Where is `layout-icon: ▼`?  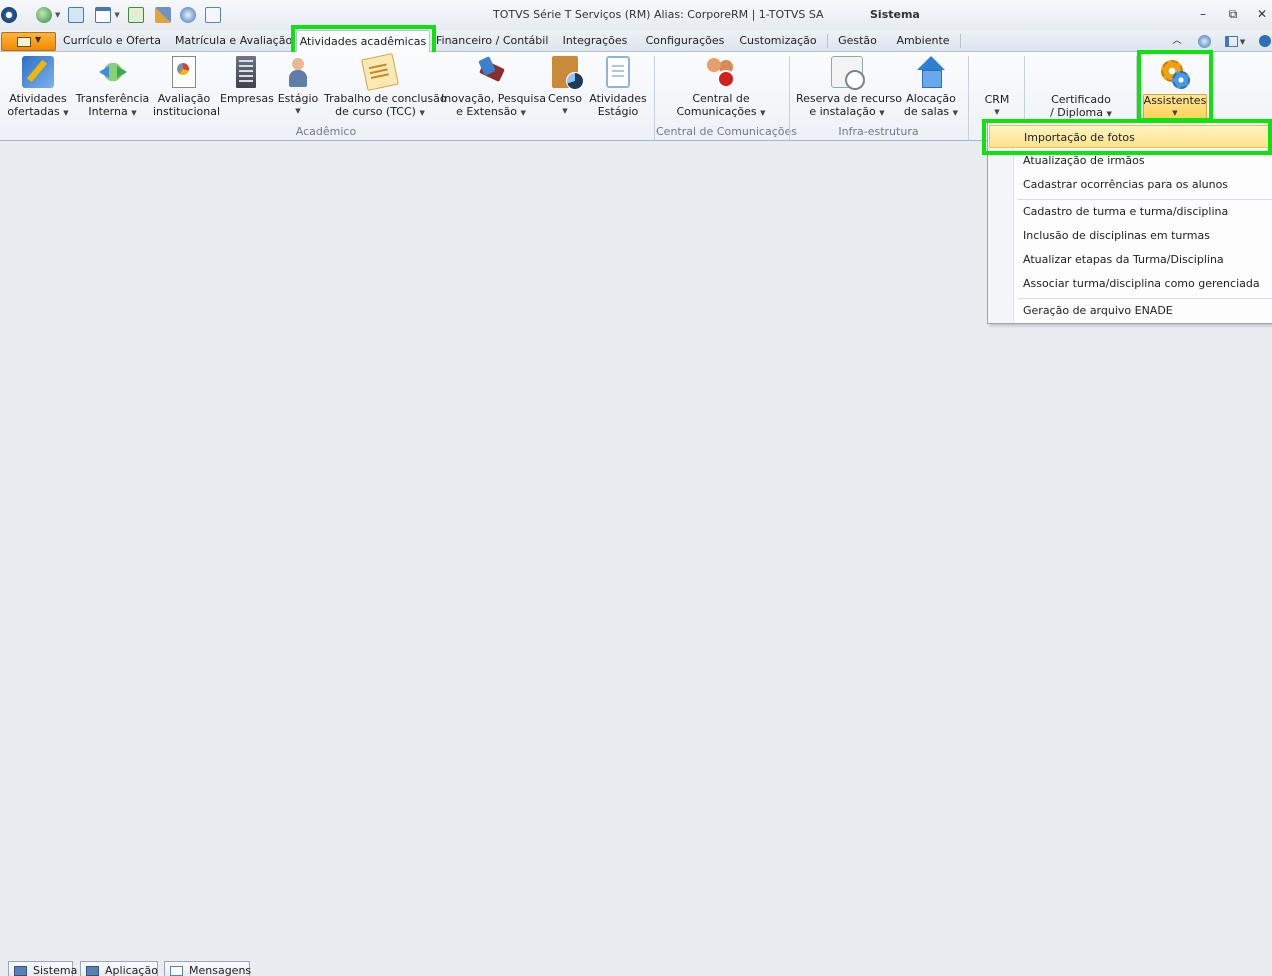 layout-icon: ▼ is located at coordinates (1235, 41).